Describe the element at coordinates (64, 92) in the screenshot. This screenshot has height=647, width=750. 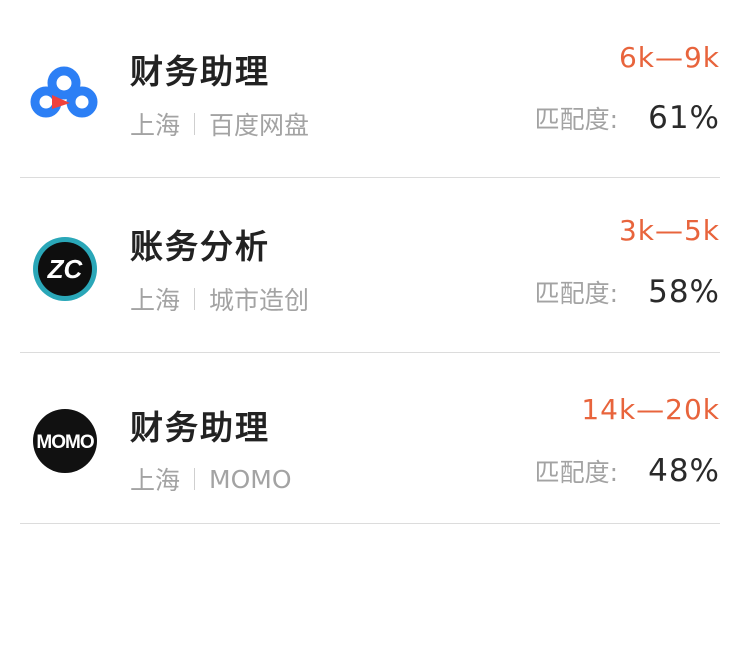
I see `baidu-netdisk-logo-icon` at that location.